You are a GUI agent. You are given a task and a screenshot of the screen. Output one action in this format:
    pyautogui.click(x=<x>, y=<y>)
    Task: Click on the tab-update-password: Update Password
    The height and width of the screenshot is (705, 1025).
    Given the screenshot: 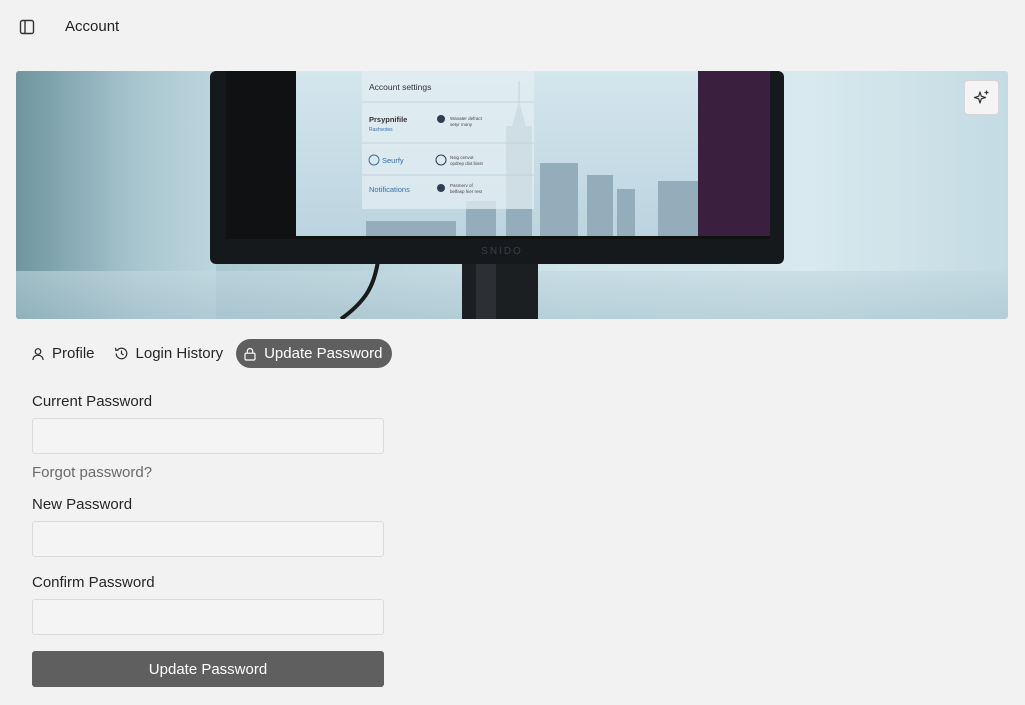 What is the action you would take?
    pyautogui.click(x=314, y=353)
    